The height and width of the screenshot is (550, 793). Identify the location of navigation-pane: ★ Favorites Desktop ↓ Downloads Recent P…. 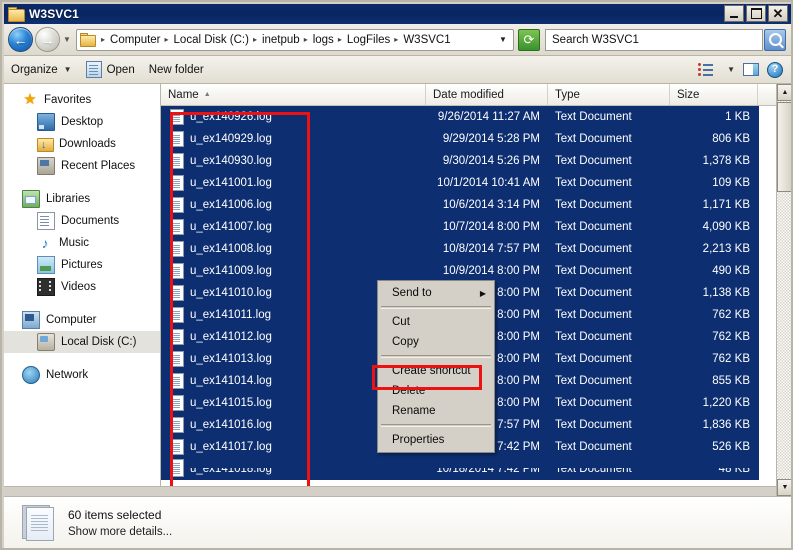
(82, 290).